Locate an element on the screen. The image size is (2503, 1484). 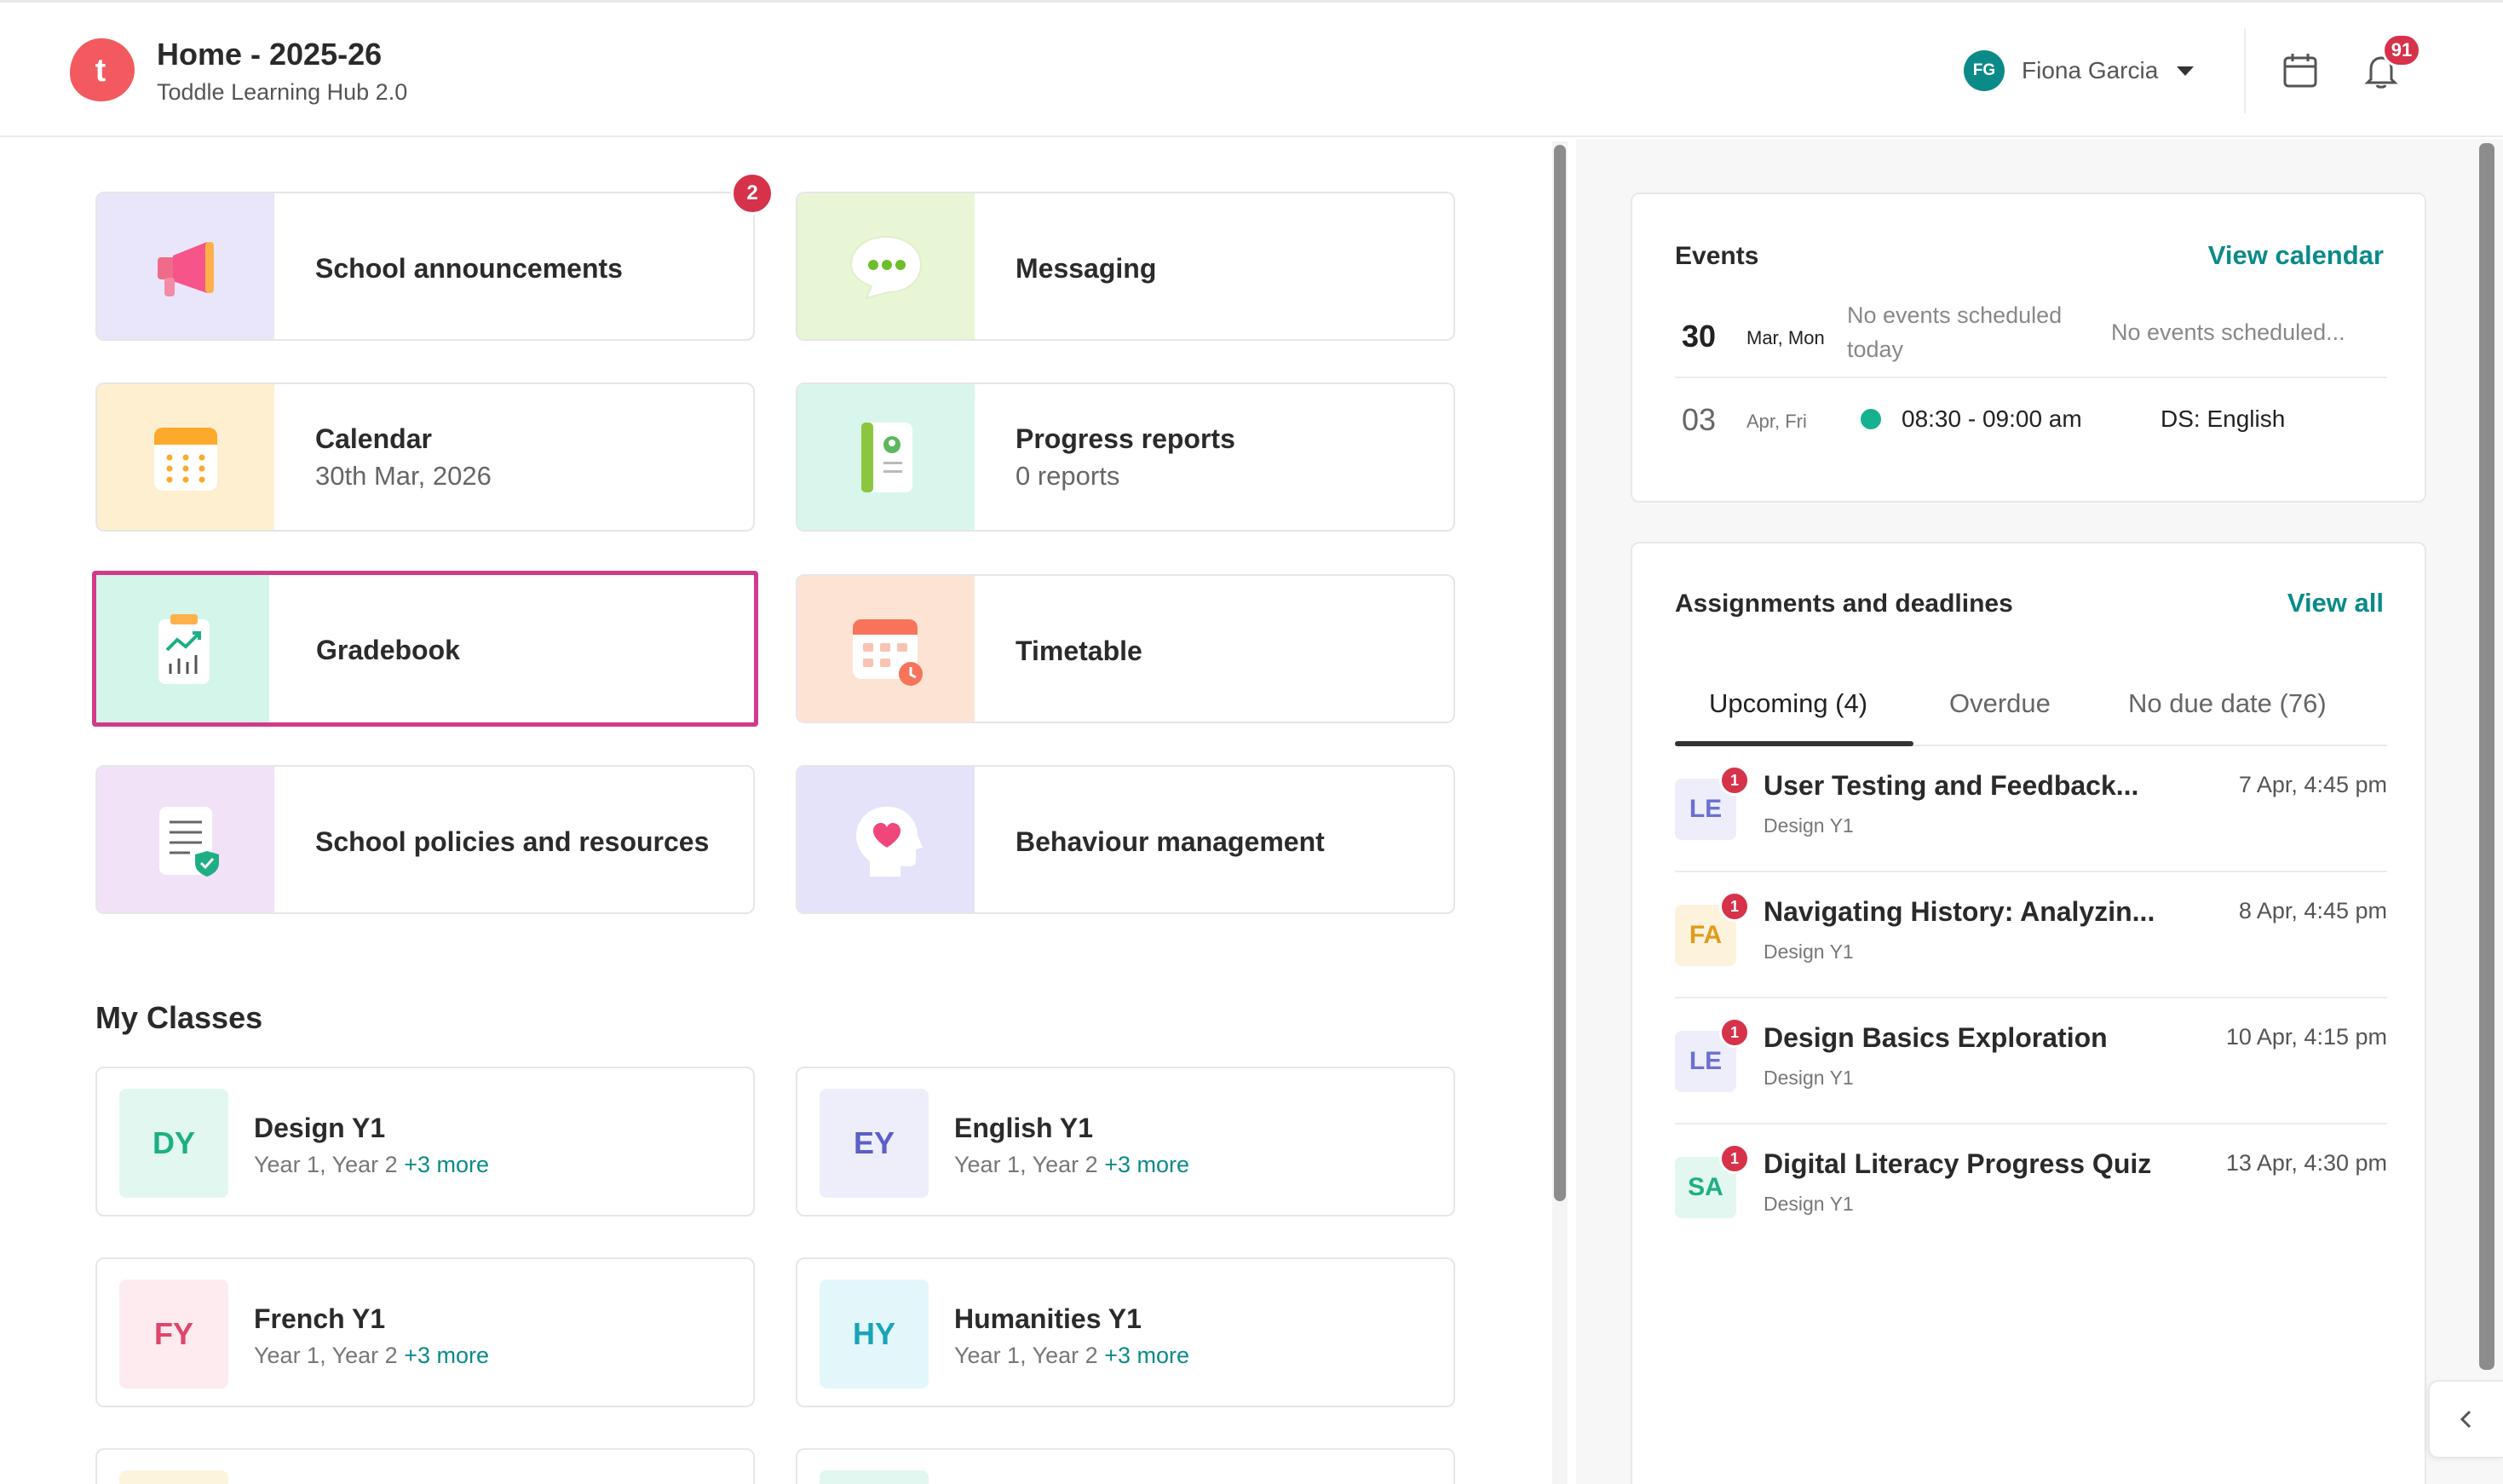
event-status-dot is located at coordinates (1871, 419).